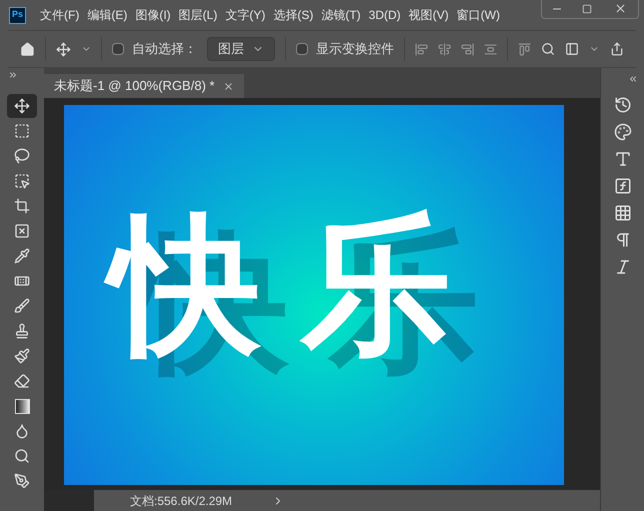  What do you see at coordinates (384, 15) in the screenshot?
I see `menu-item: 3D(D)` at bounding box center [384, 15].